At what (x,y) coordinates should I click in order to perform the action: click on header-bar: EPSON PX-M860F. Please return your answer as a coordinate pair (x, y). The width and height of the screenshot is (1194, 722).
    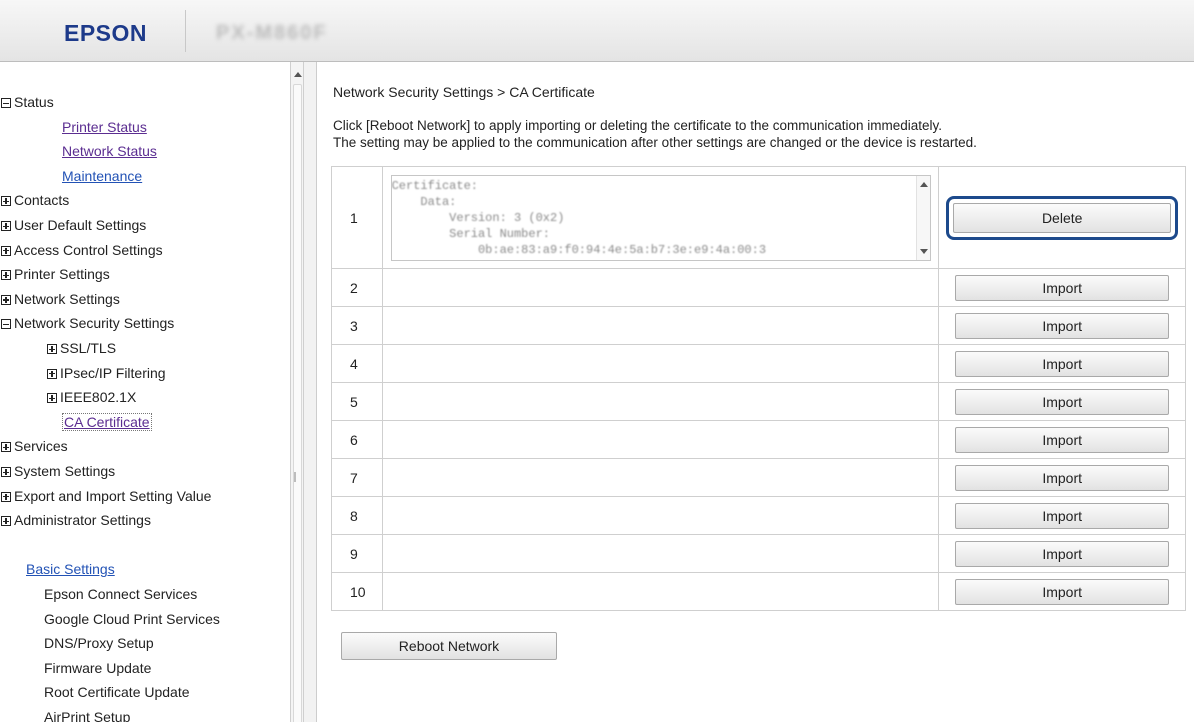
    Looking at the image, I should click on (597, 31).